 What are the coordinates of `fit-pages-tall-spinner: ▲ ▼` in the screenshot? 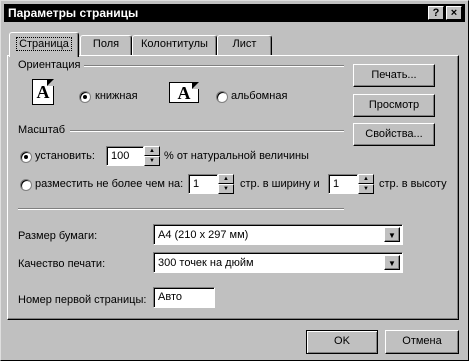 It's located at (366, 184).